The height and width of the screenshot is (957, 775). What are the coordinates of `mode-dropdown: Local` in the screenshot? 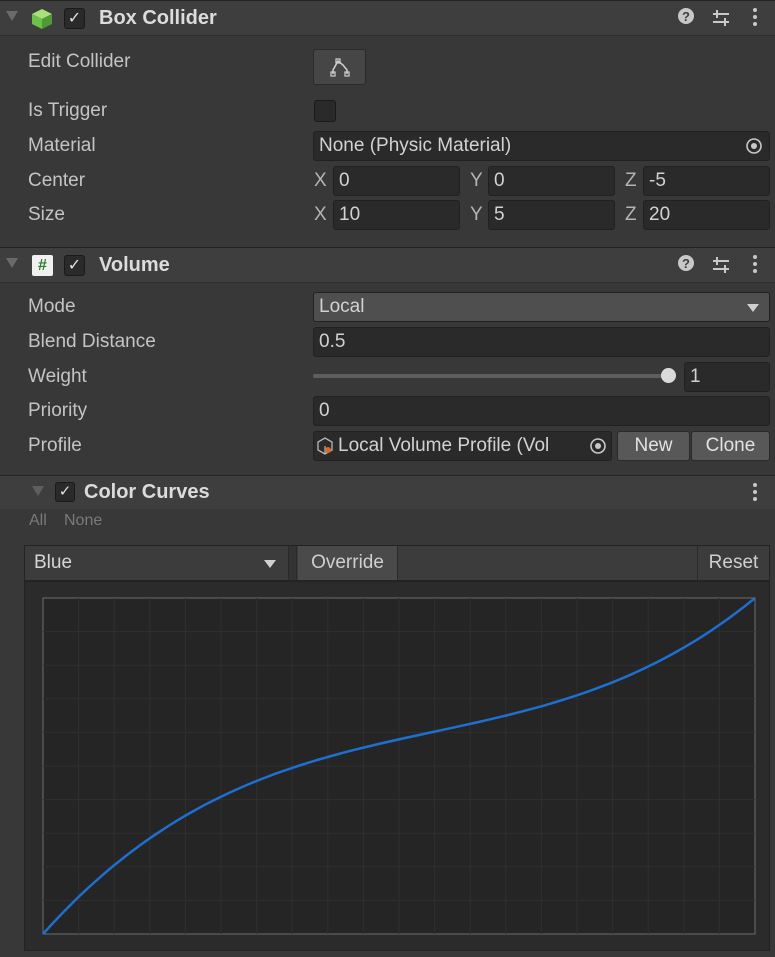 It's located at (541, 307).